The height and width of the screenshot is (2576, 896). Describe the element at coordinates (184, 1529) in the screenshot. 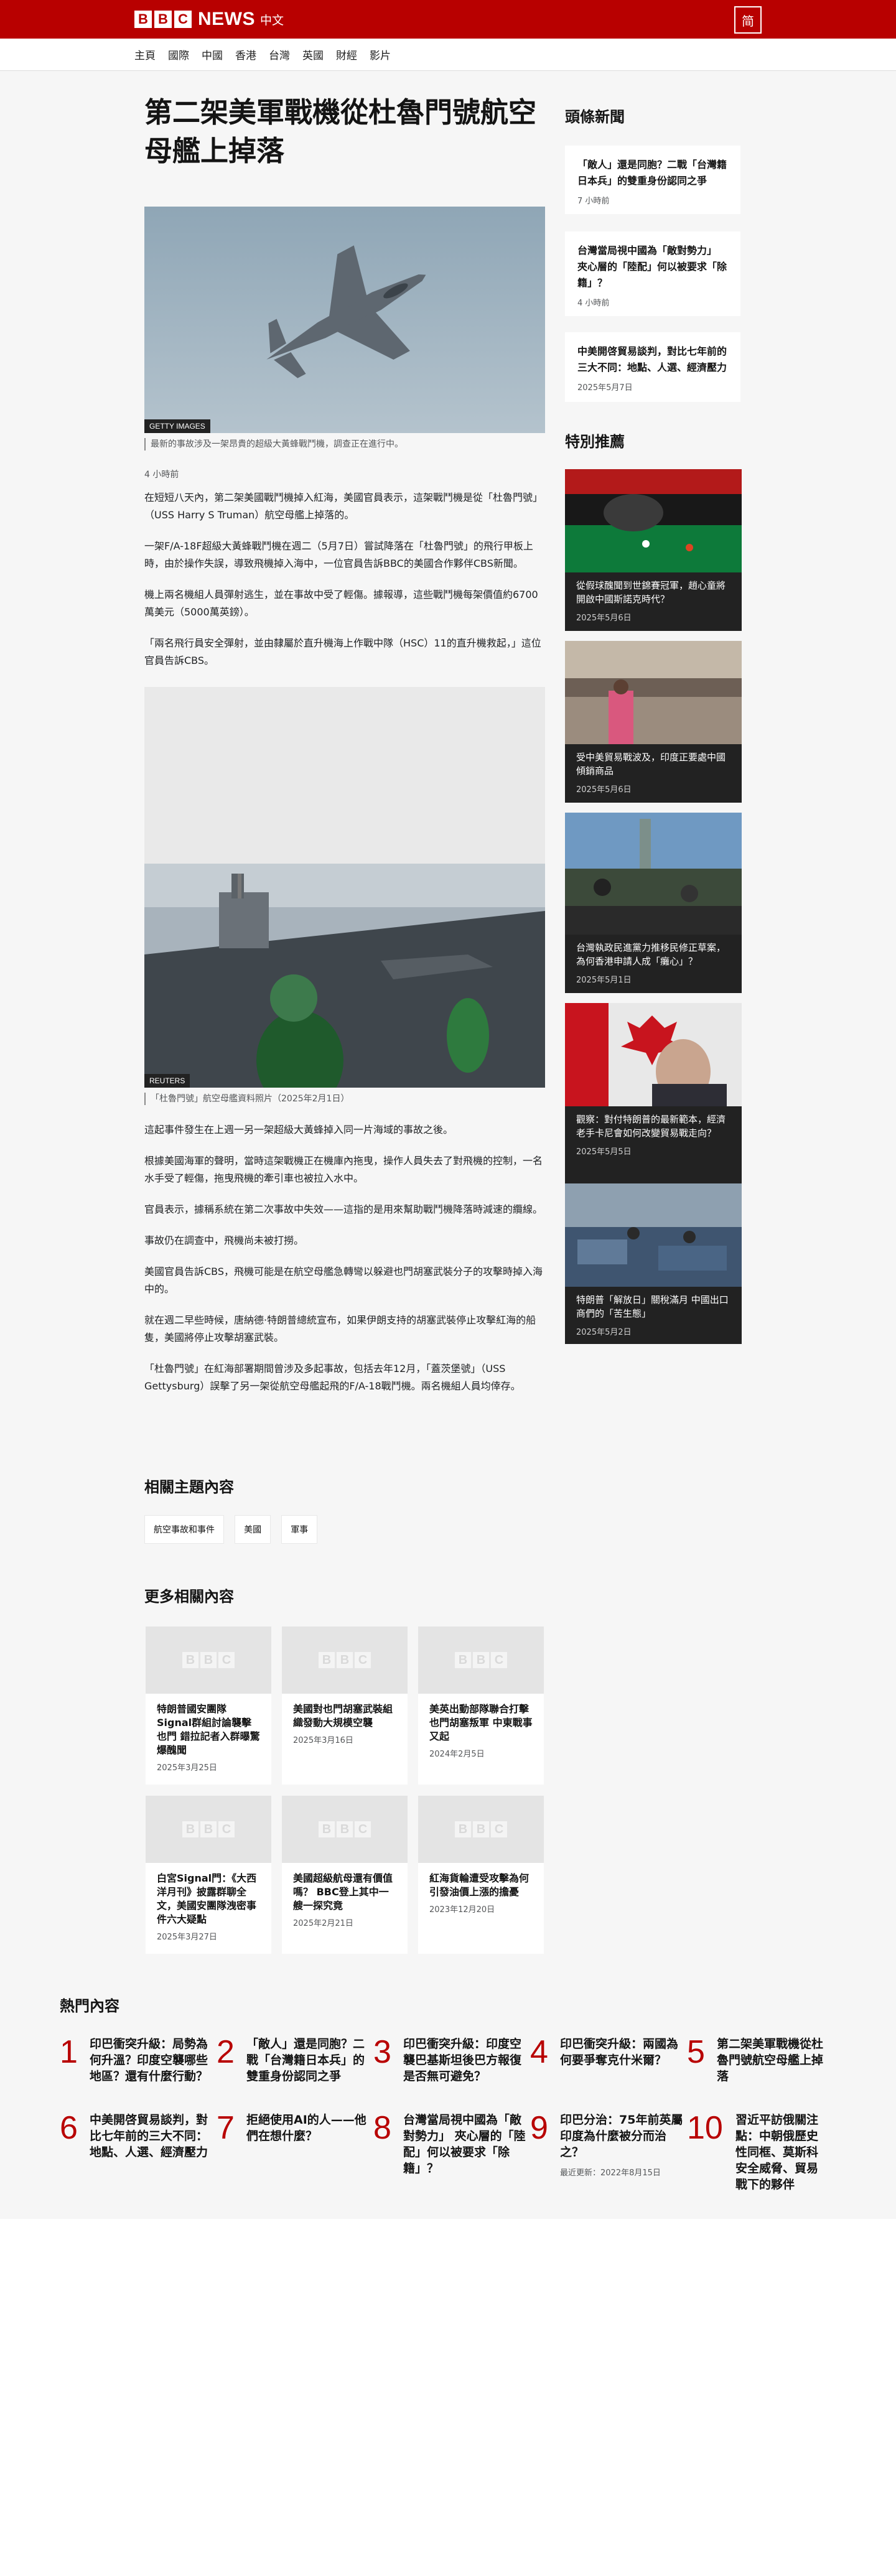

I see `topic-tag: 航空事故和事件` at that location.